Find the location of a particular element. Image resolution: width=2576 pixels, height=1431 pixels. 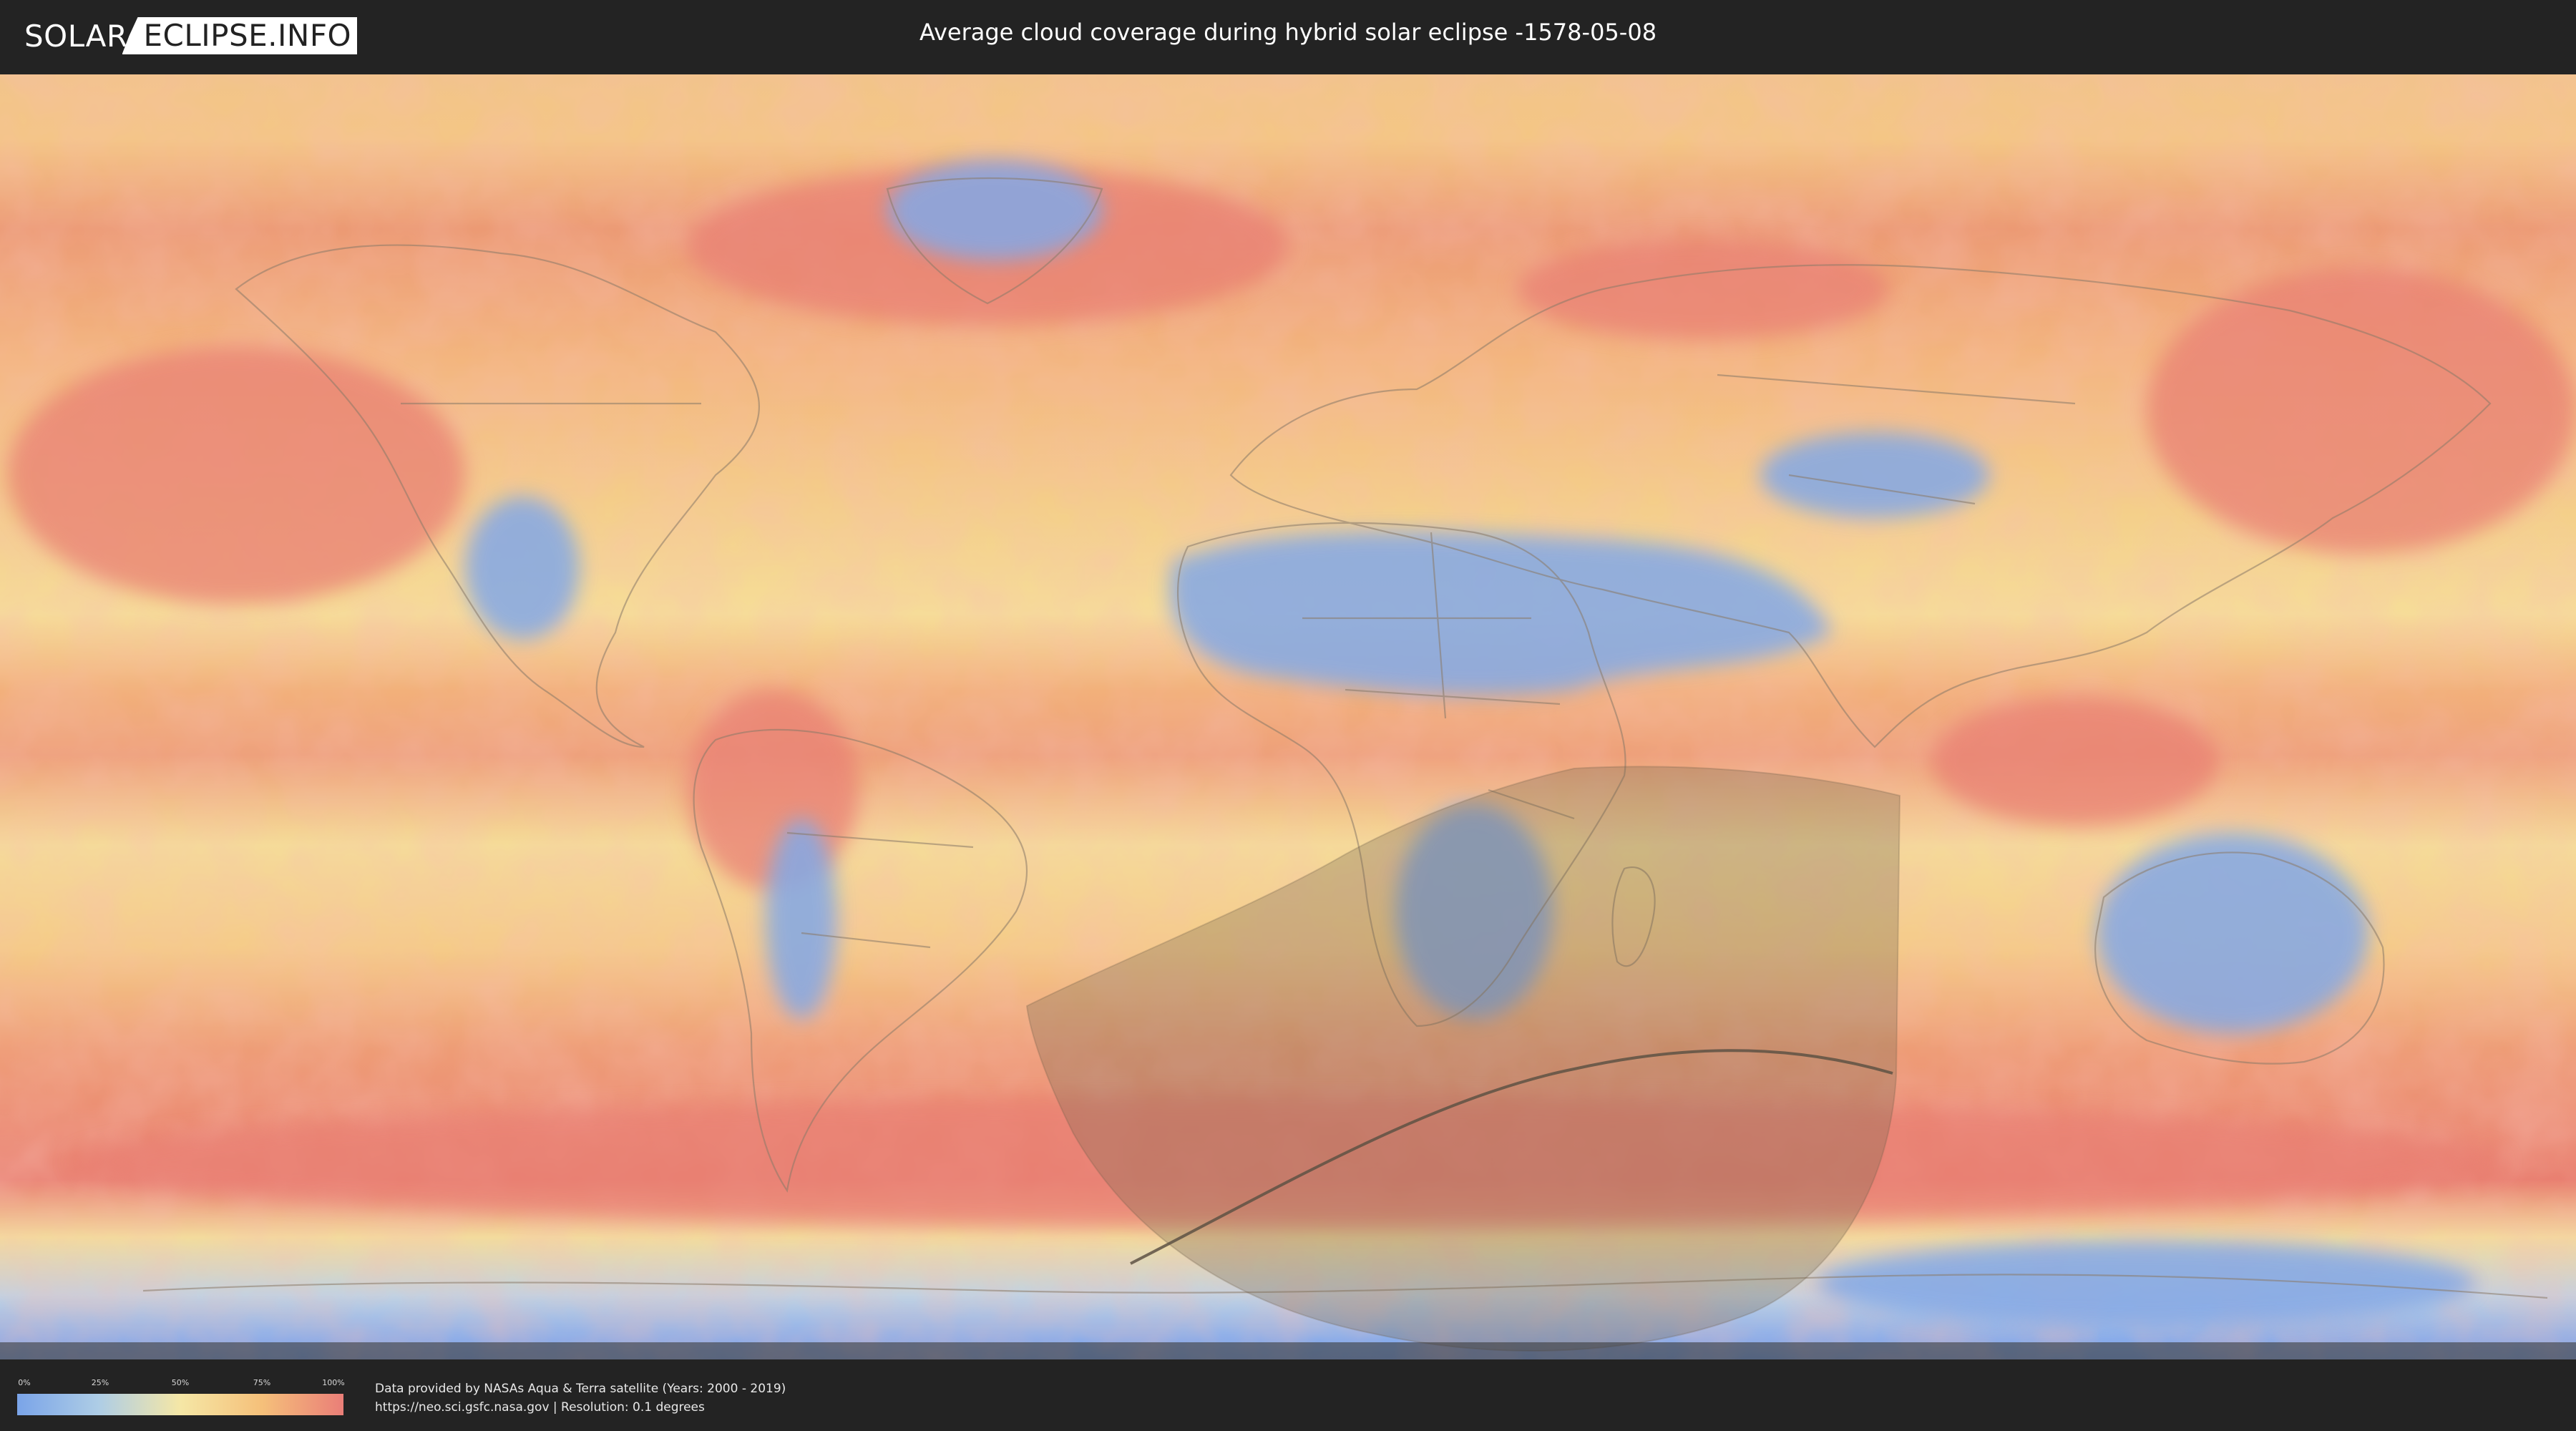

legend-color-bar is located at coordinates (180, 1404).